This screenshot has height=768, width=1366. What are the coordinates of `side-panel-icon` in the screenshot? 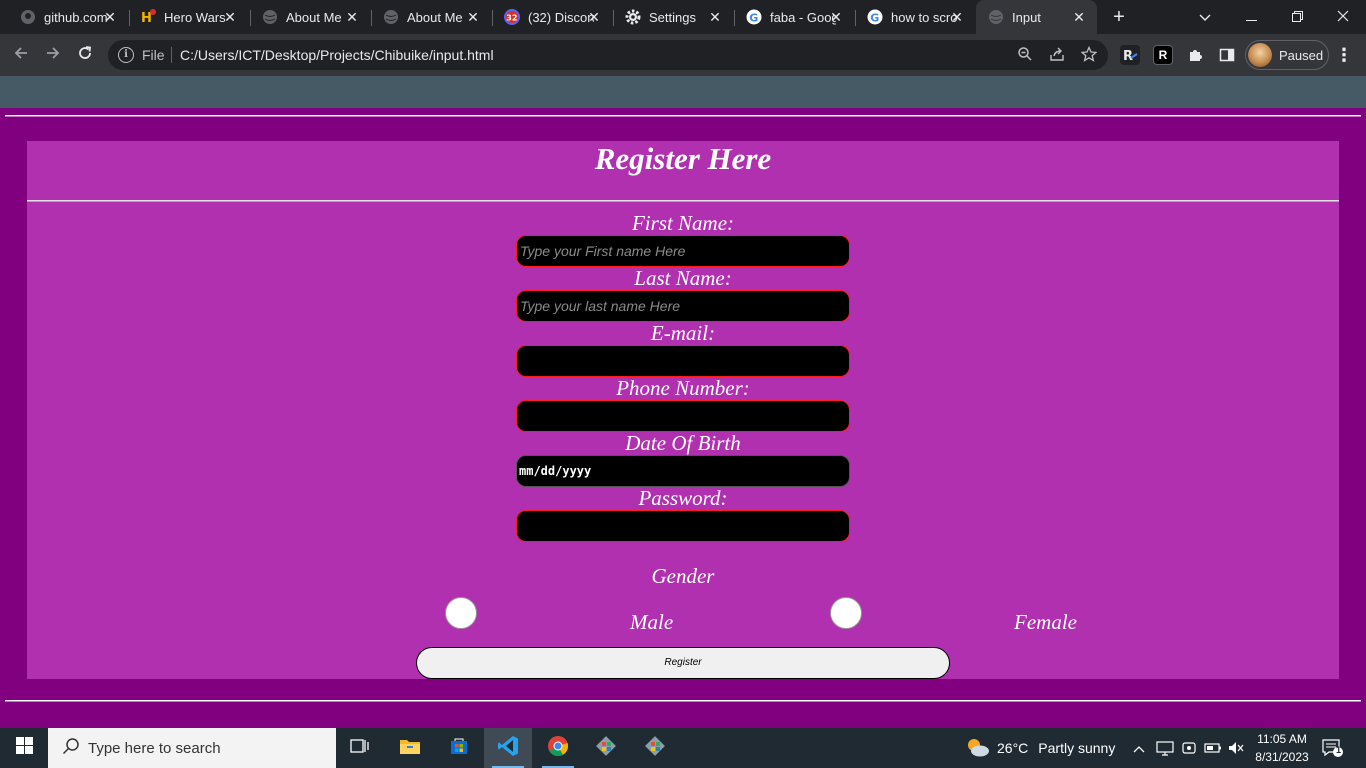 It's located at (1227, 55).